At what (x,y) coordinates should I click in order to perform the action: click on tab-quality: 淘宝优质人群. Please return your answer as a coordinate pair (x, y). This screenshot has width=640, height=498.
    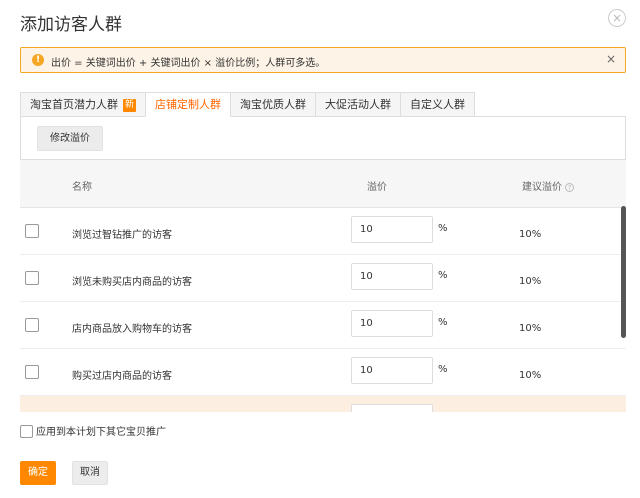
    Looking at the image, I should click on (273, 104).